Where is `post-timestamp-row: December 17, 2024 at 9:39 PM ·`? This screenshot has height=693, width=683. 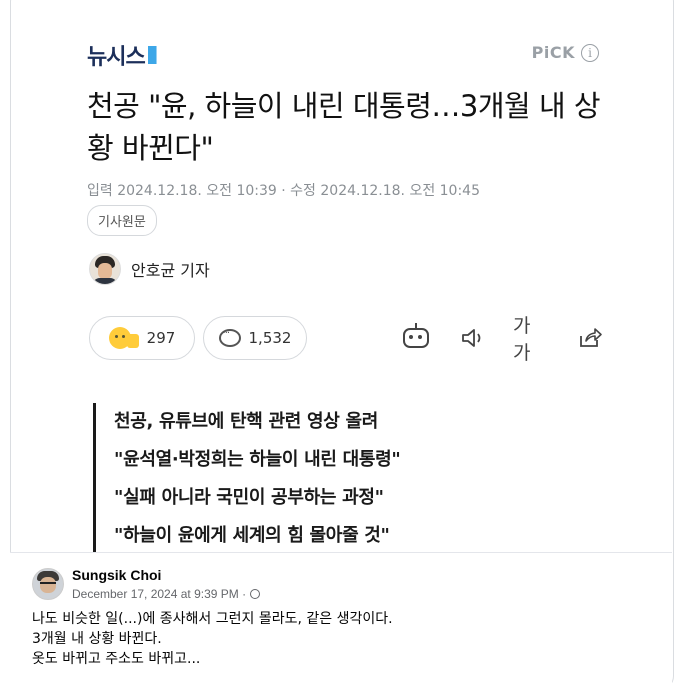 post-timestamp-row: December 17, 2024 at 9:39 PM · is located at coordinates (166, 594).